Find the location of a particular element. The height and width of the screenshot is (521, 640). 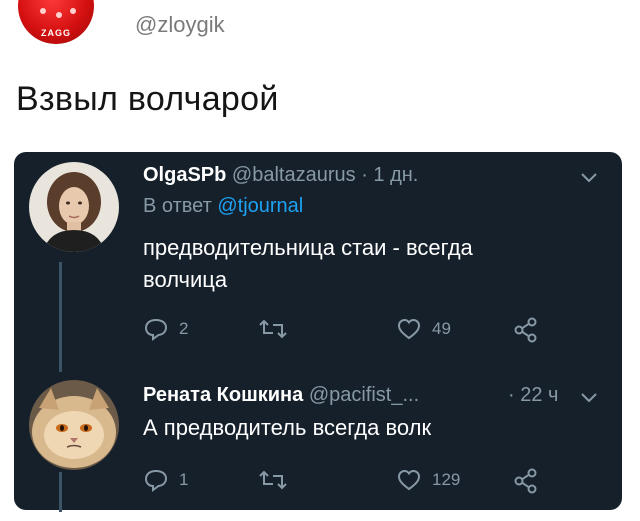

like-count: 49 is located at coordinates (441, 328).